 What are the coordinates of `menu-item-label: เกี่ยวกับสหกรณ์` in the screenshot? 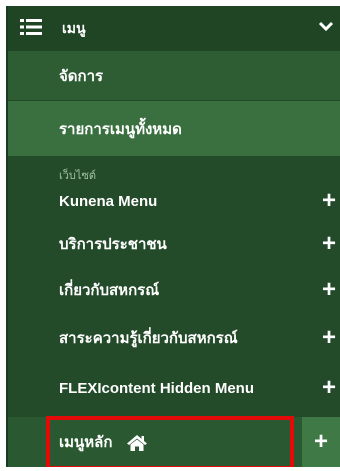 It's located at (109, 290).